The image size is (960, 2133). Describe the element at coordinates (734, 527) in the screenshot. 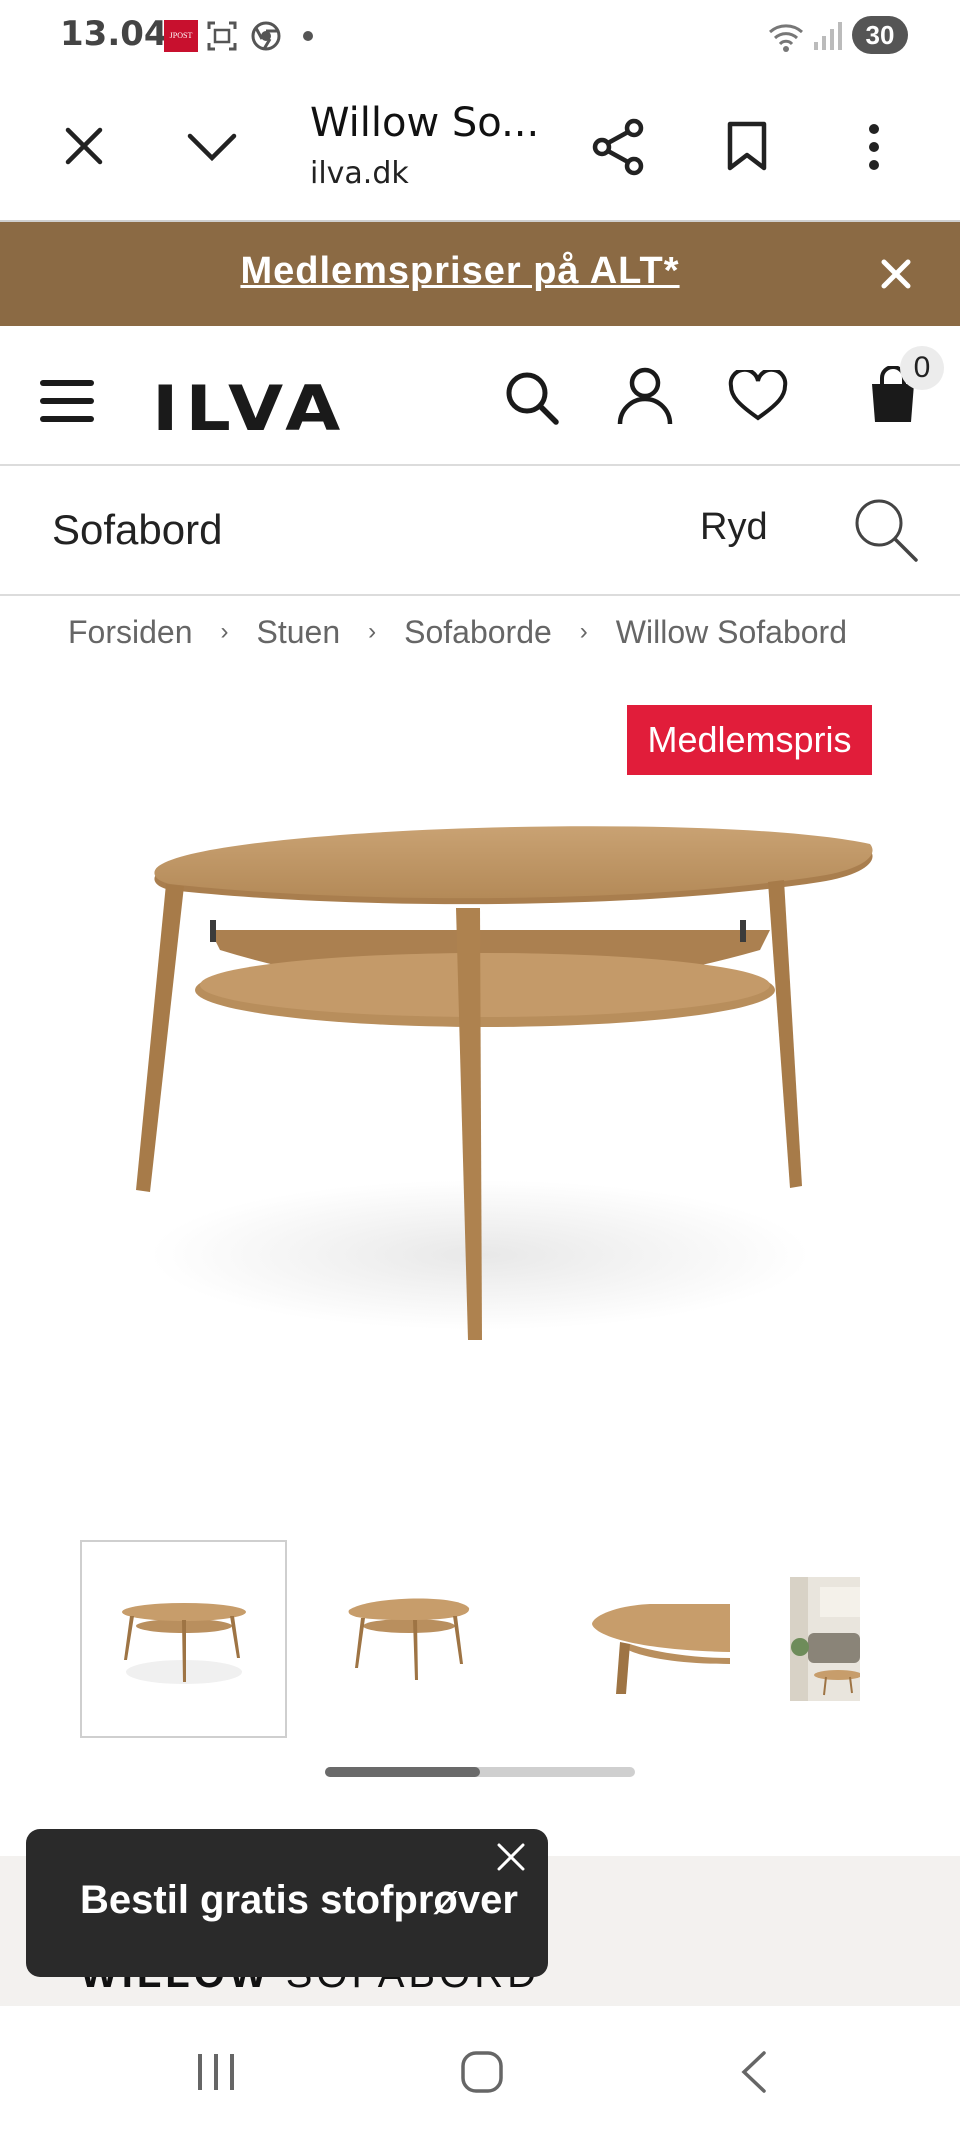

I see `search-clear-button: Ryd` at that location.